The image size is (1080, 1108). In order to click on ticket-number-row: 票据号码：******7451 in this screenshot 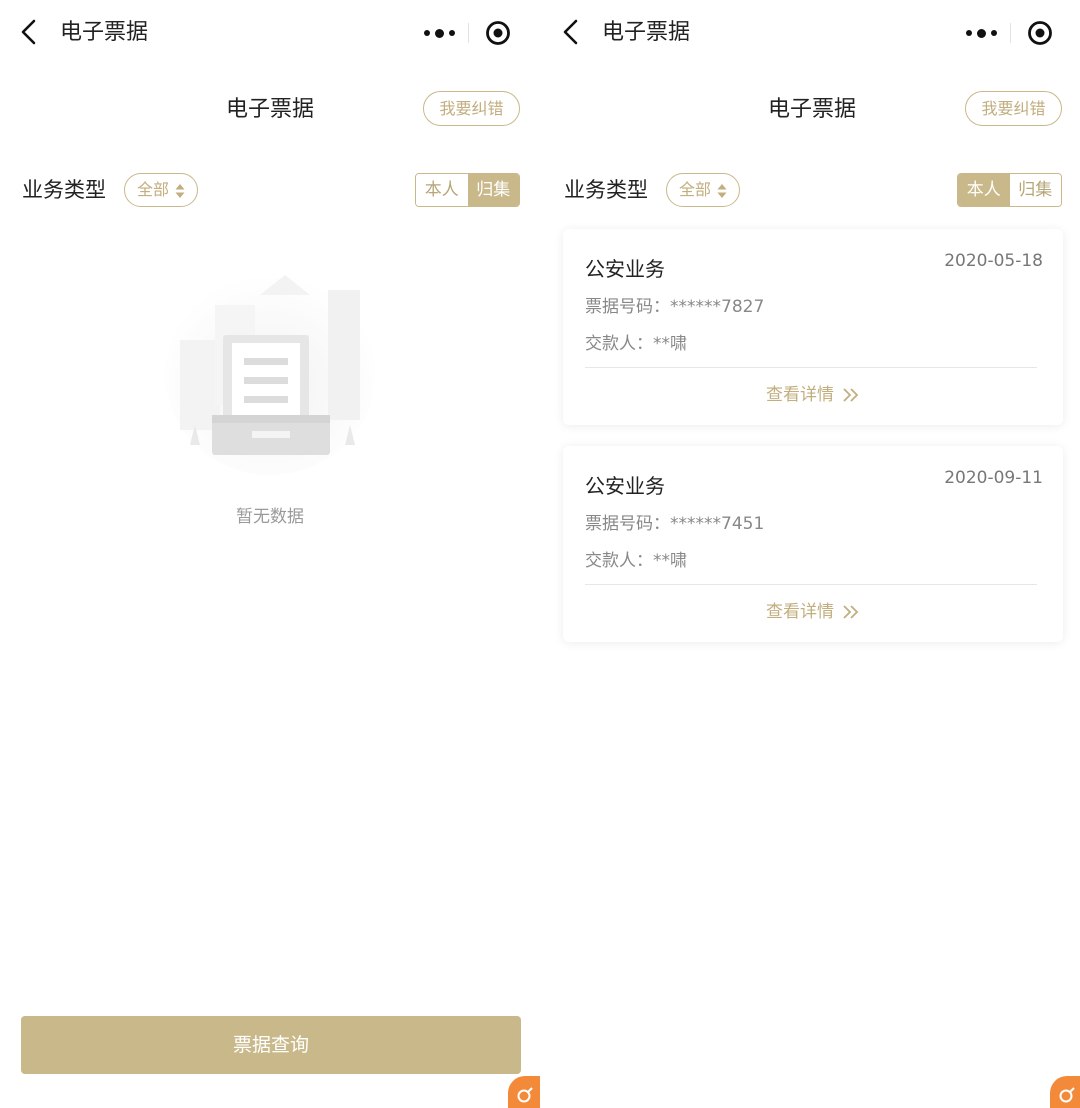, I will do `click(674, 524)`.